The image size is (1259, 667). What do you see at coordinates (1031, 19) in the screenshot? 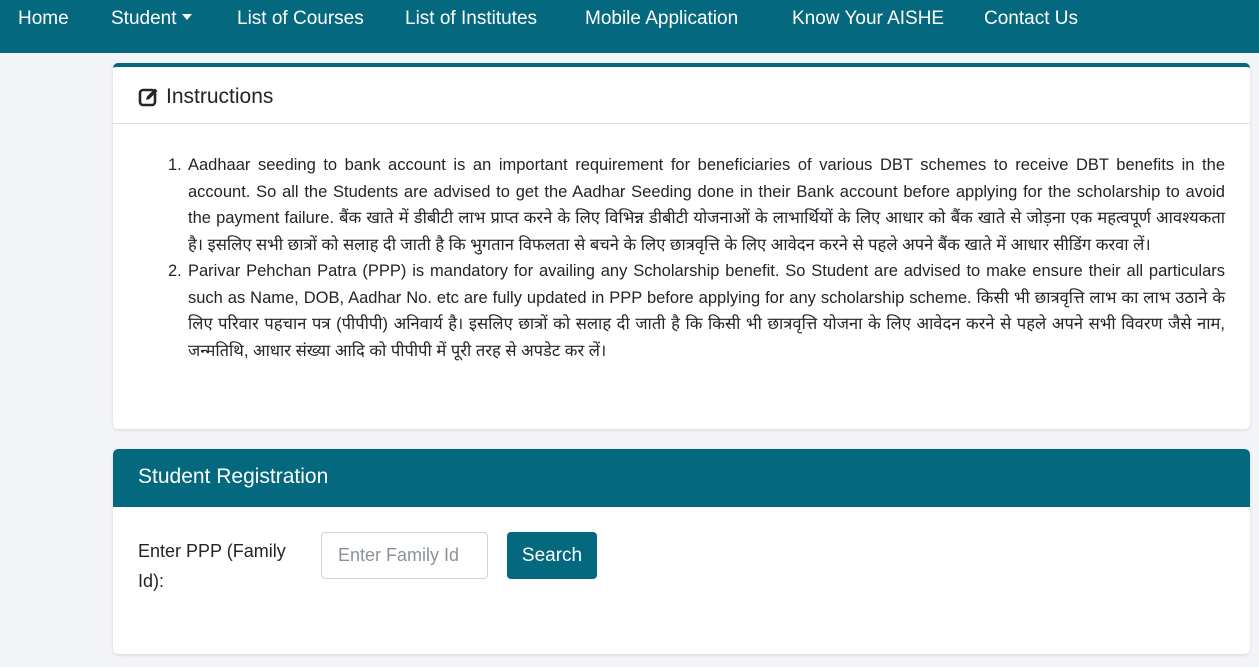
I see `nav-contact-us: Contact Us` at bounding box center [1031, 19].